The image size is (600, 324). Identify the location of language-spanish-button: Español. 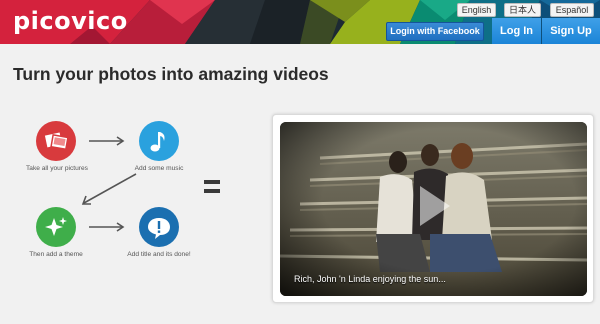
(572, 10).